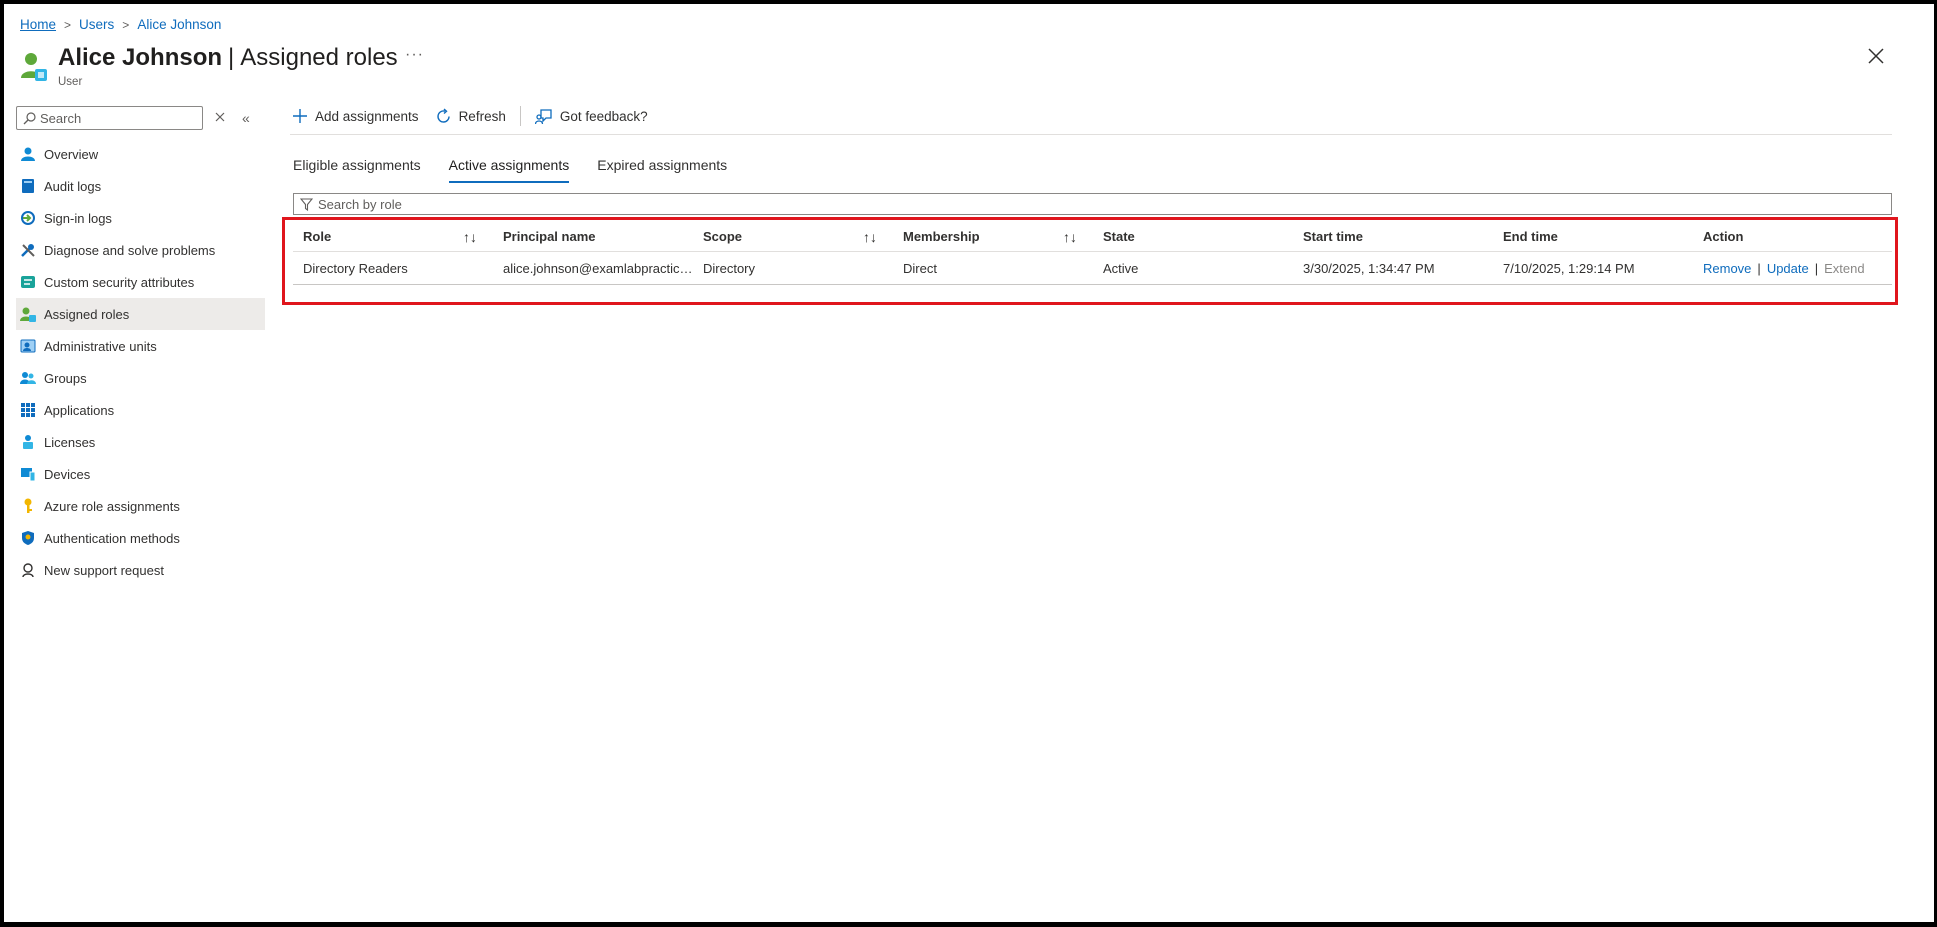 Image resolution: width=1937 pixels, height=927 pixels. What do you see at coordinates (306, 204) in the screenshot?
I see `filter-icon` at bounding box center [306, 204].